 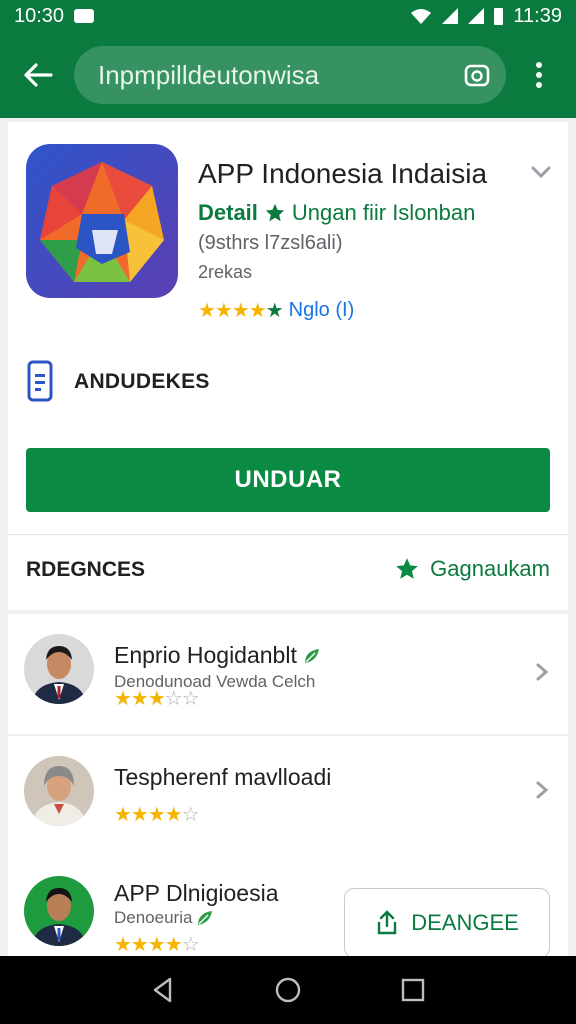 I want to click on wifi-icon, so click(x=421, y=16).